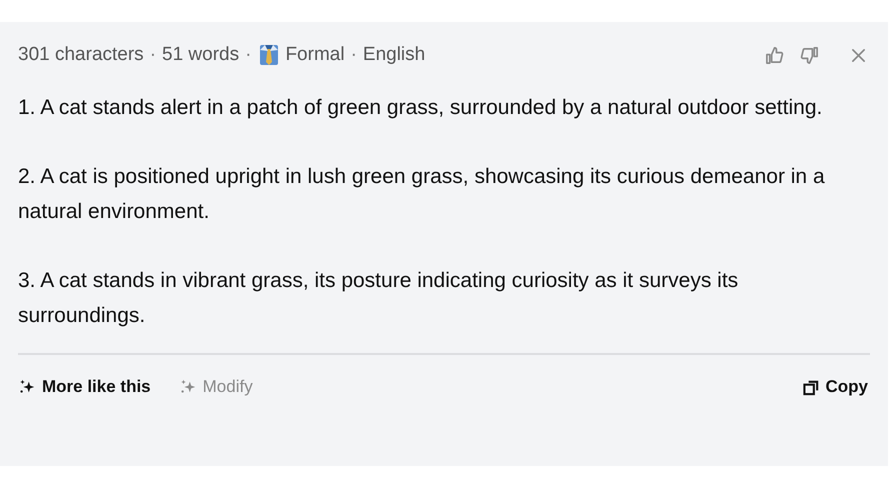 The height and width of the screenshot is (482, 892). Describe the element at coordinates (201, 55) in the screenshot. I see `word-count: 51 words` at that location.